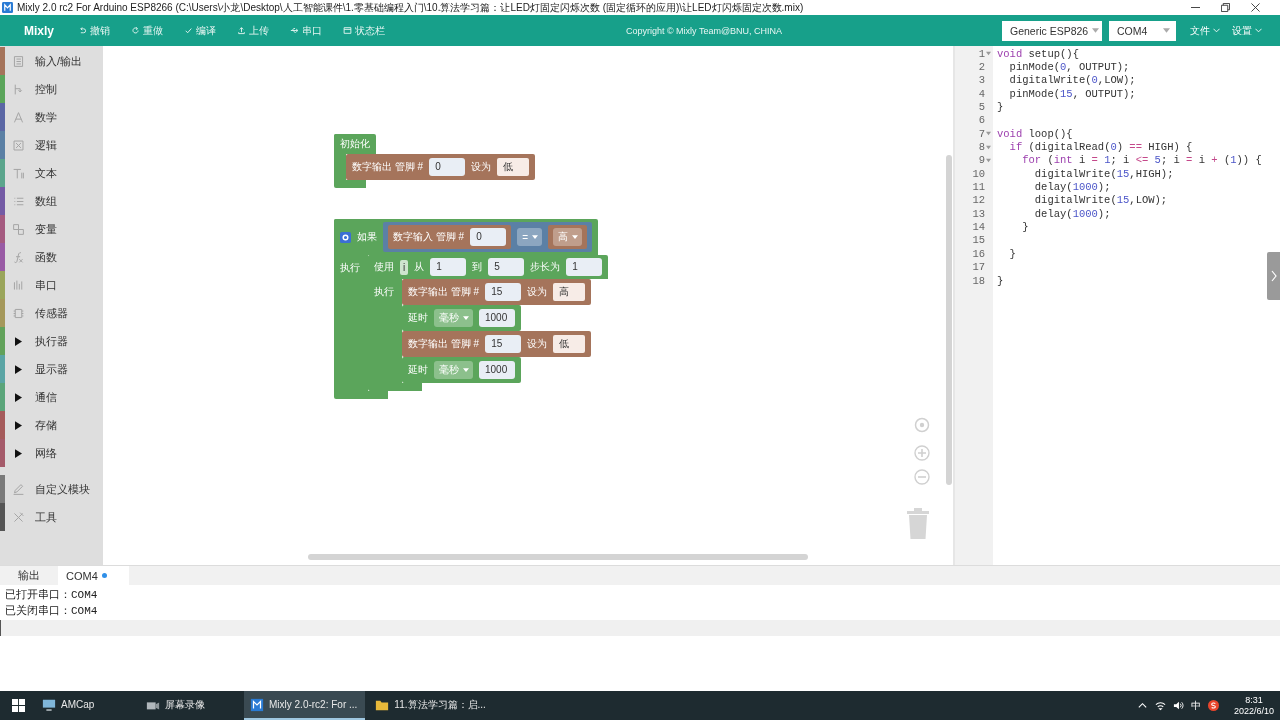  What do you see at coordinates (29, 575) in the screenshot?
I see `panel-tab: 输出` at bounding box center [29, 575].